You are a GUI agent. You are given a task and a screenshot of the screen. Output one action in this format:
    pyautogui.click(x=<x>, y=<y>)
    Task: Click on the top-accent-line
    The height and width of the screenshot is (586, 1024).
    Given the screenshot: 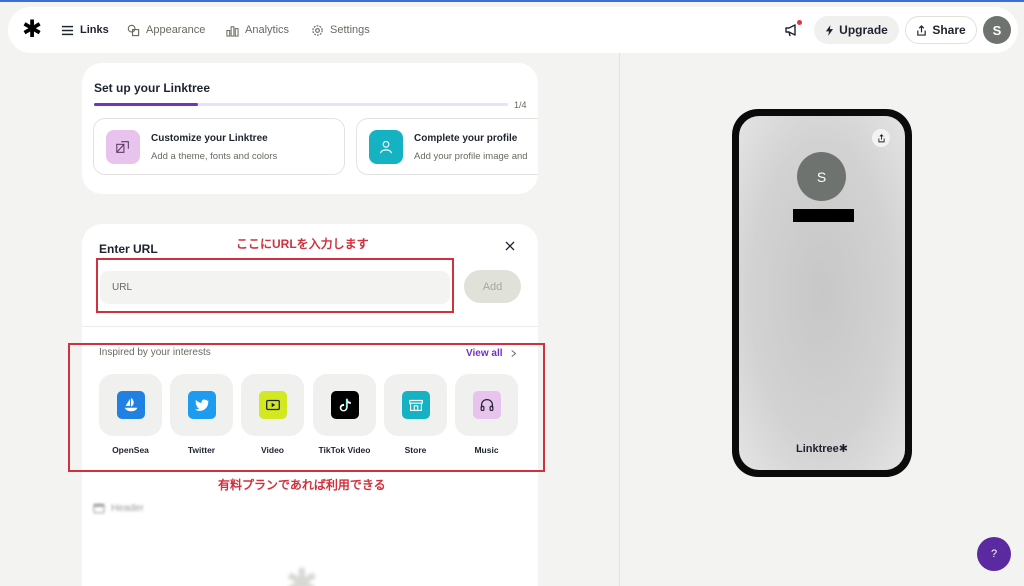 What is the action you would take?
    pyautogui.click(x=512, y=1)
    